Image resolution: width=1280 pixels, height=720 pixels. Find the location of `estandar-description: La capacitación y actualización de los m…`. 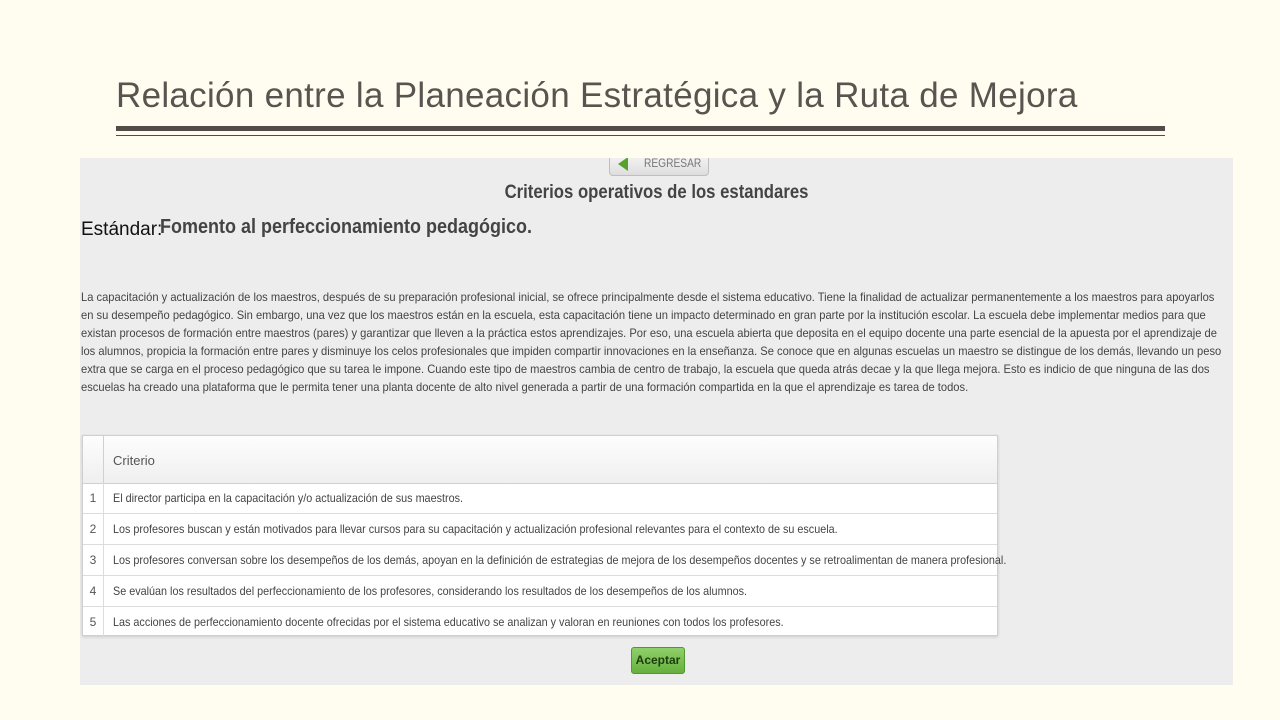

estandar-description: La capacitación y actualización de los m… is located at coordinates (651, 342).